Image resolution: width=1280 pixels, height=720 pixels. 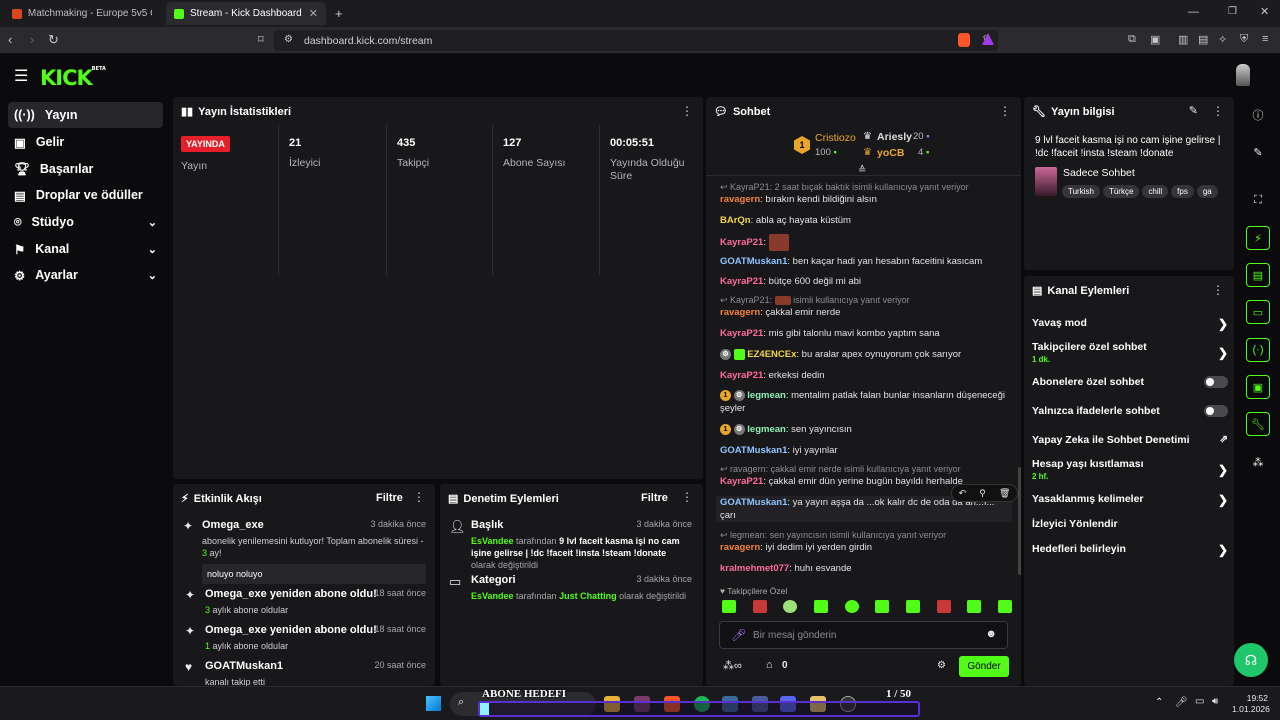 What do you see at coordinates (1222, 39) in the screenshot?
I see `leo-icon: ✧` at bounding box center [1222, 39].